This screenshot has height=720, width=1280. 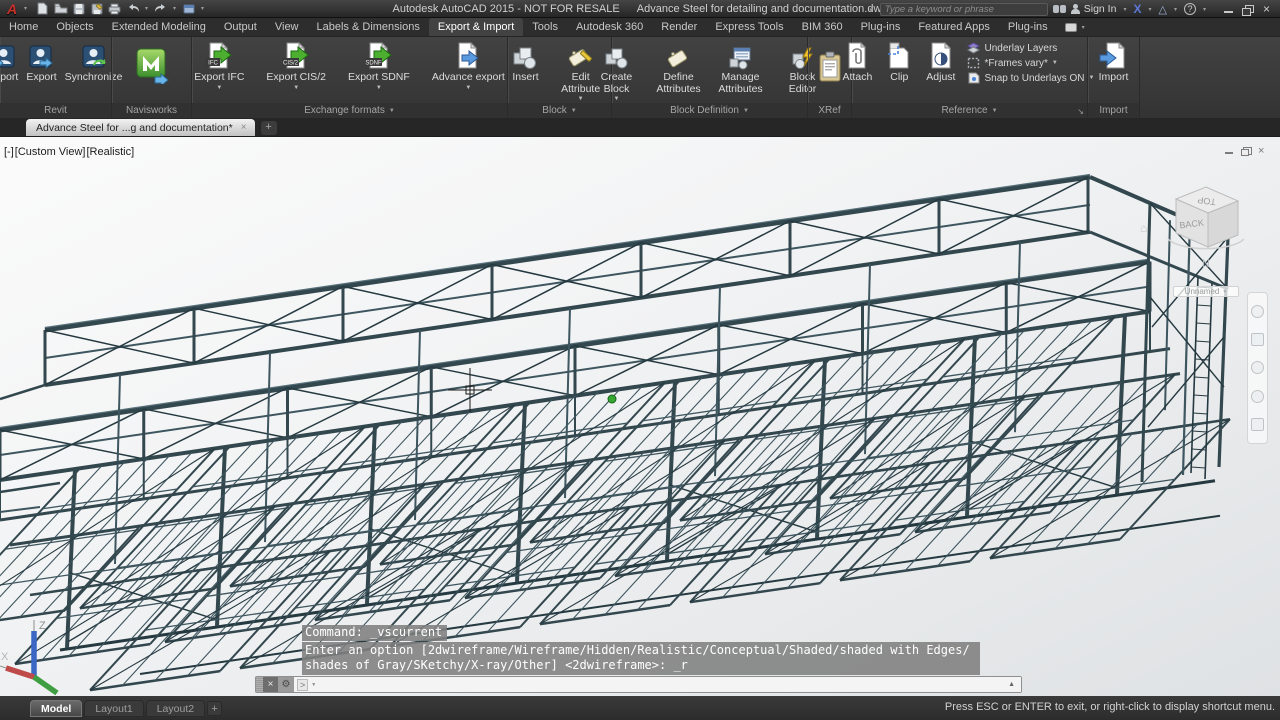 What do you see at coordinates (42, 8) in the screenshot?
I see `new-file-icon` at bounding box center [42, 8].